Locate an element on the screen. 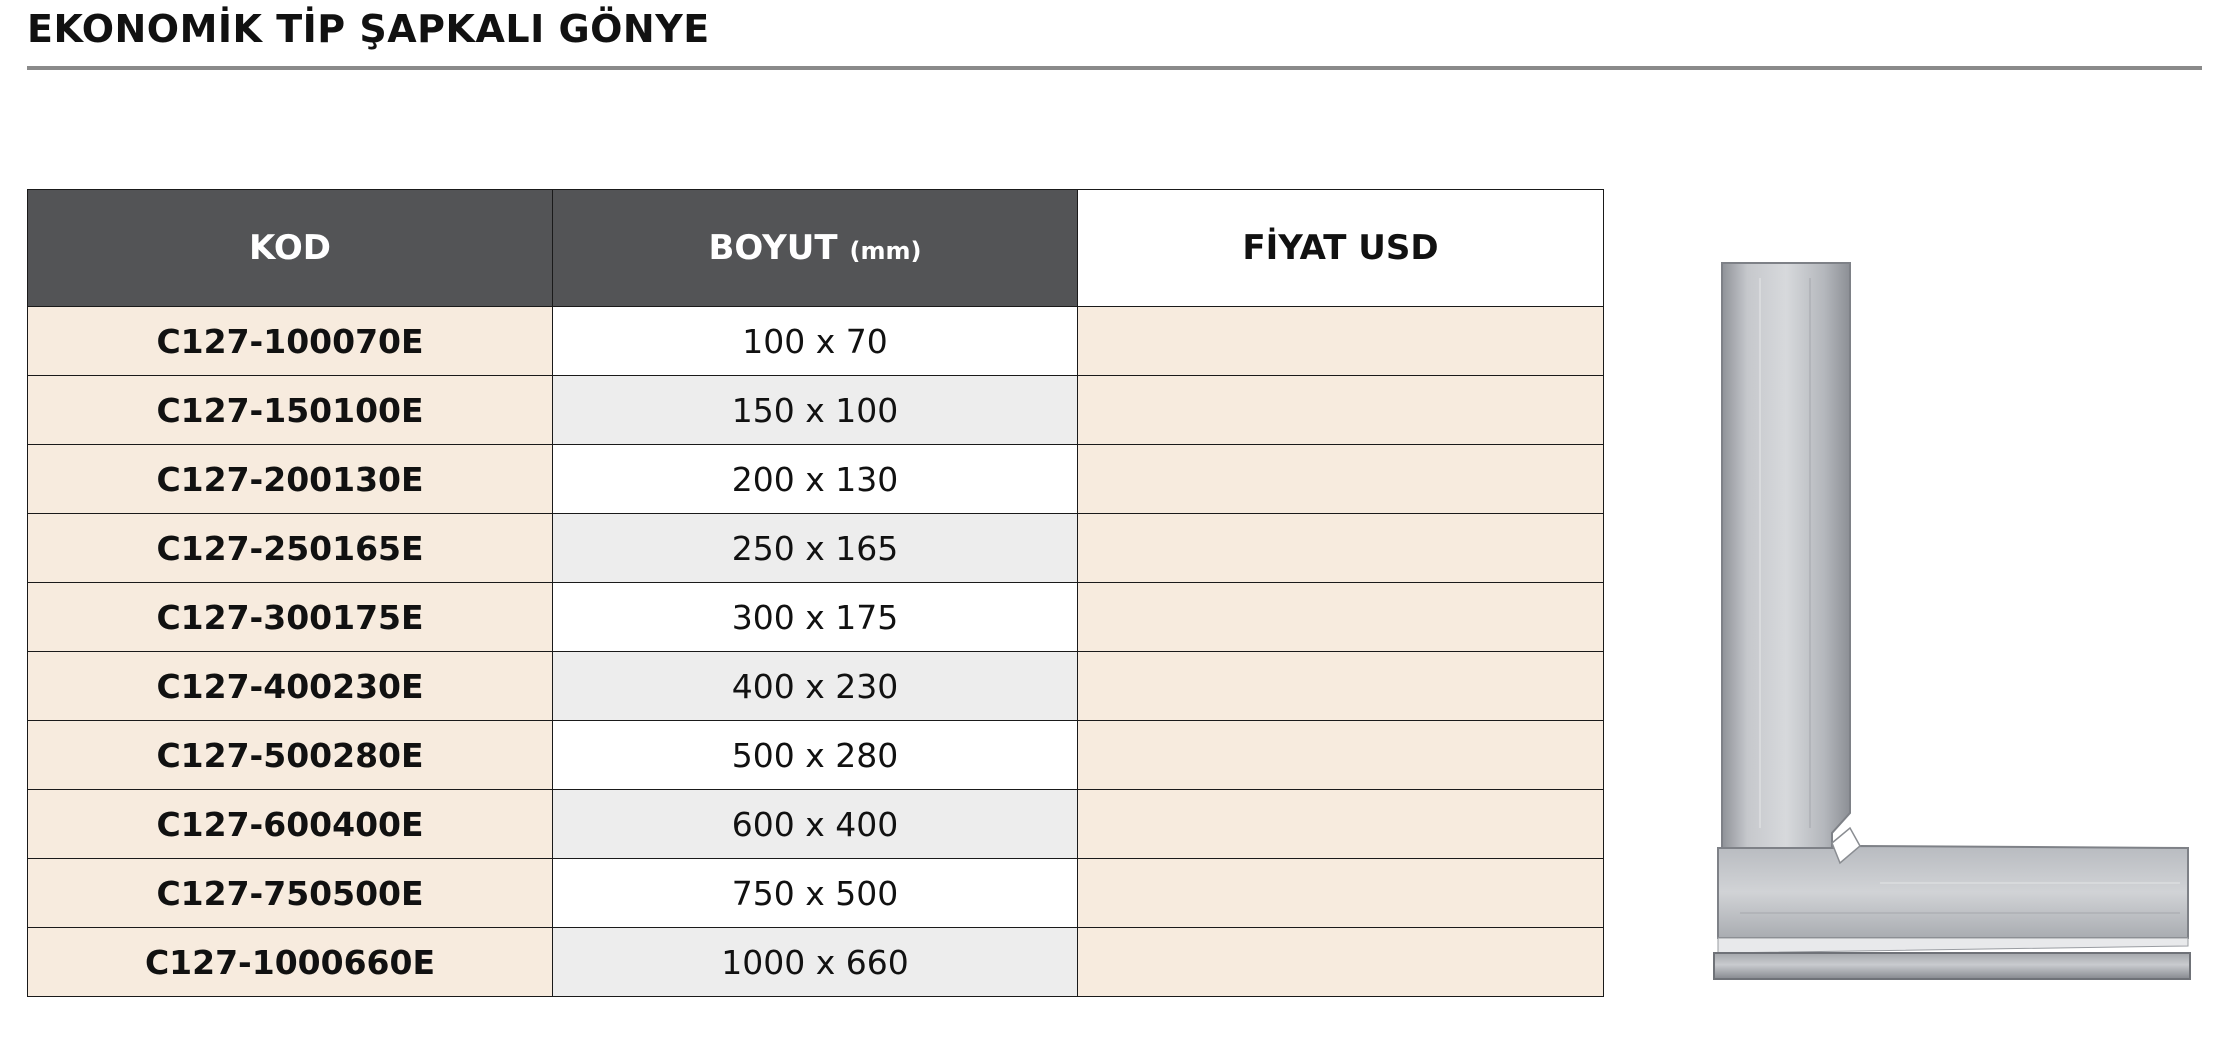 This screenshot has width=2221, height=1037. cell-kod: C127-750500E is located at coordinates (290, 893).